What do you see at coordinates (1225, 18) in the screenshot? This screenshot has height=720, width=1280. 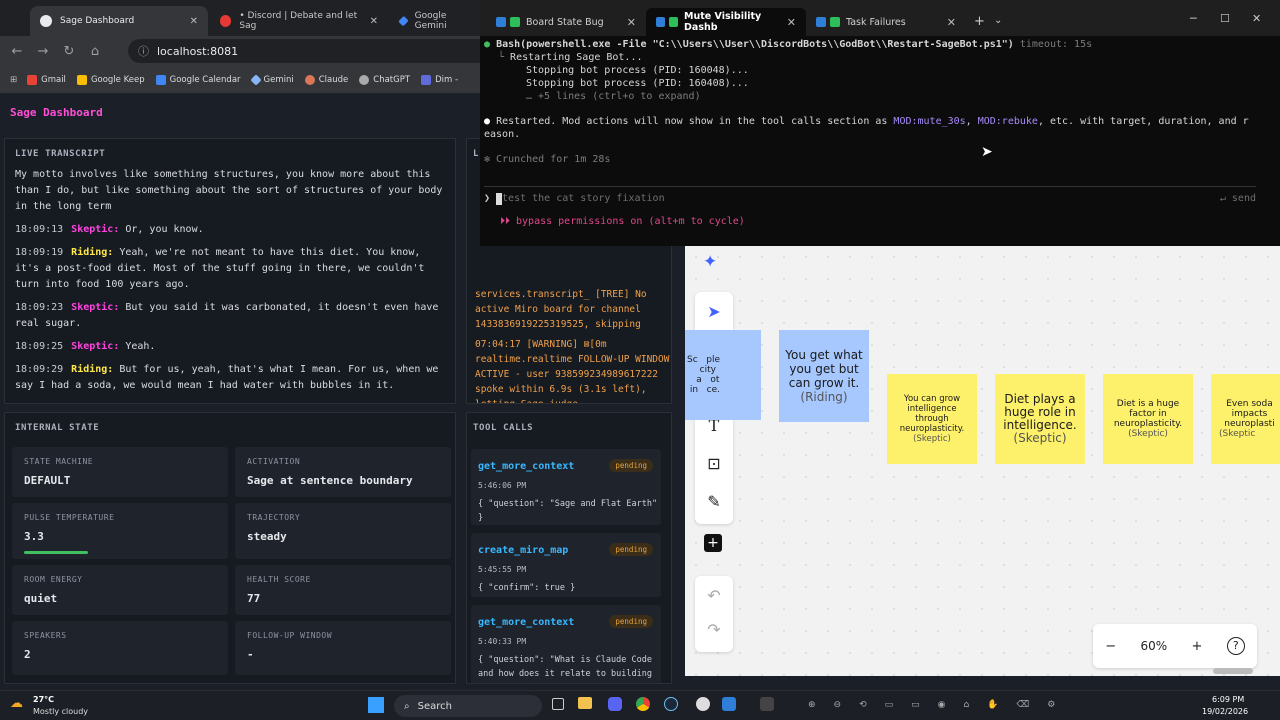 I see `maximize-icon: ☐` at bounding box center [1225, 18].